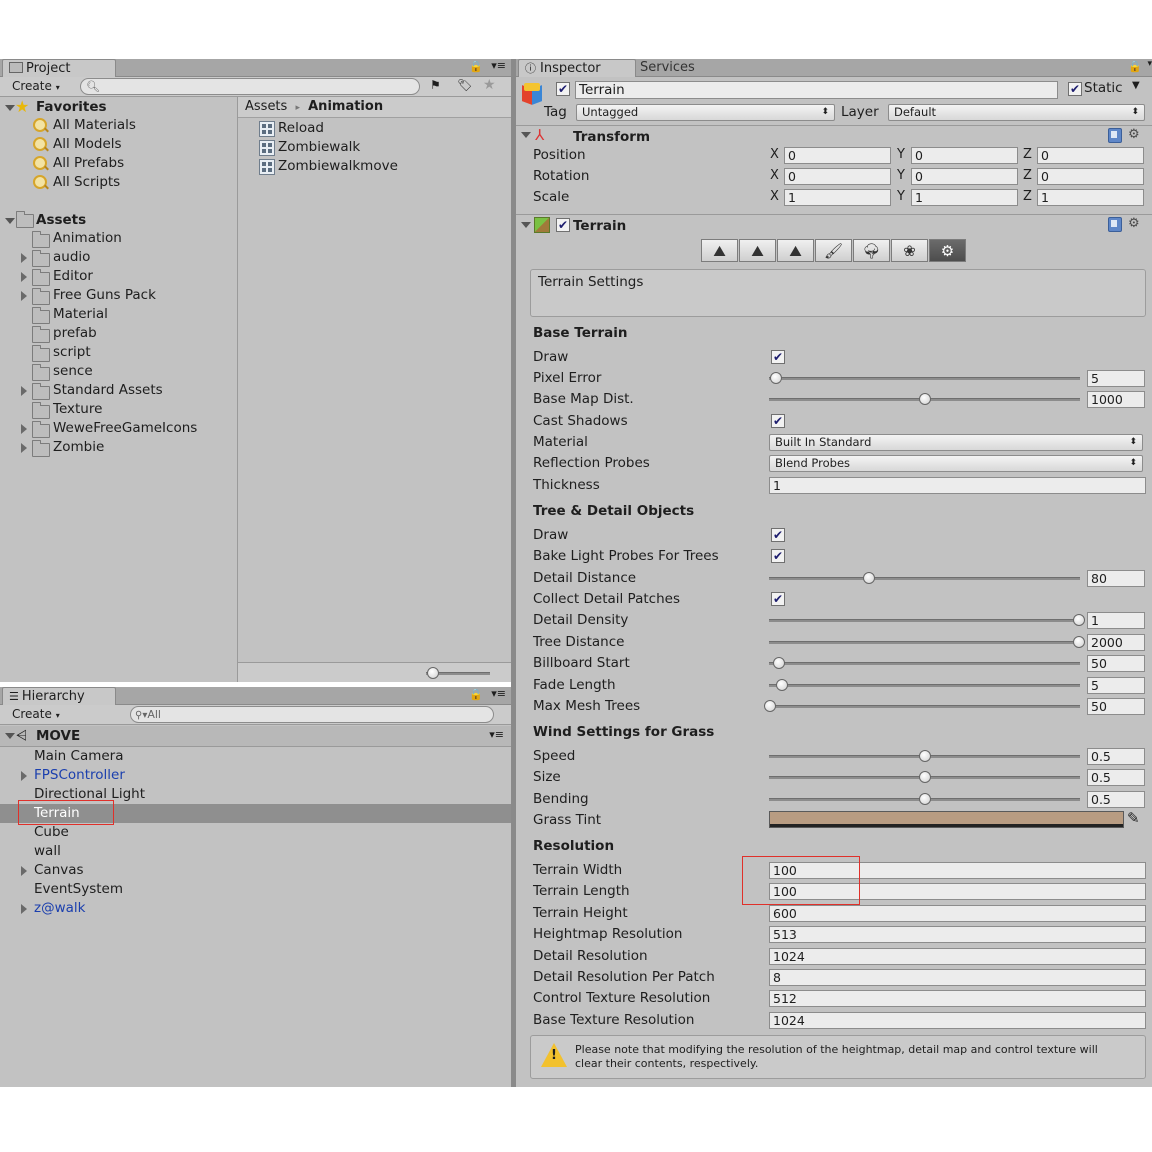 The width and height of the screenshot is (1152, 1152). I want to click on detail-distance-slider-thumb, so click(868, 578).